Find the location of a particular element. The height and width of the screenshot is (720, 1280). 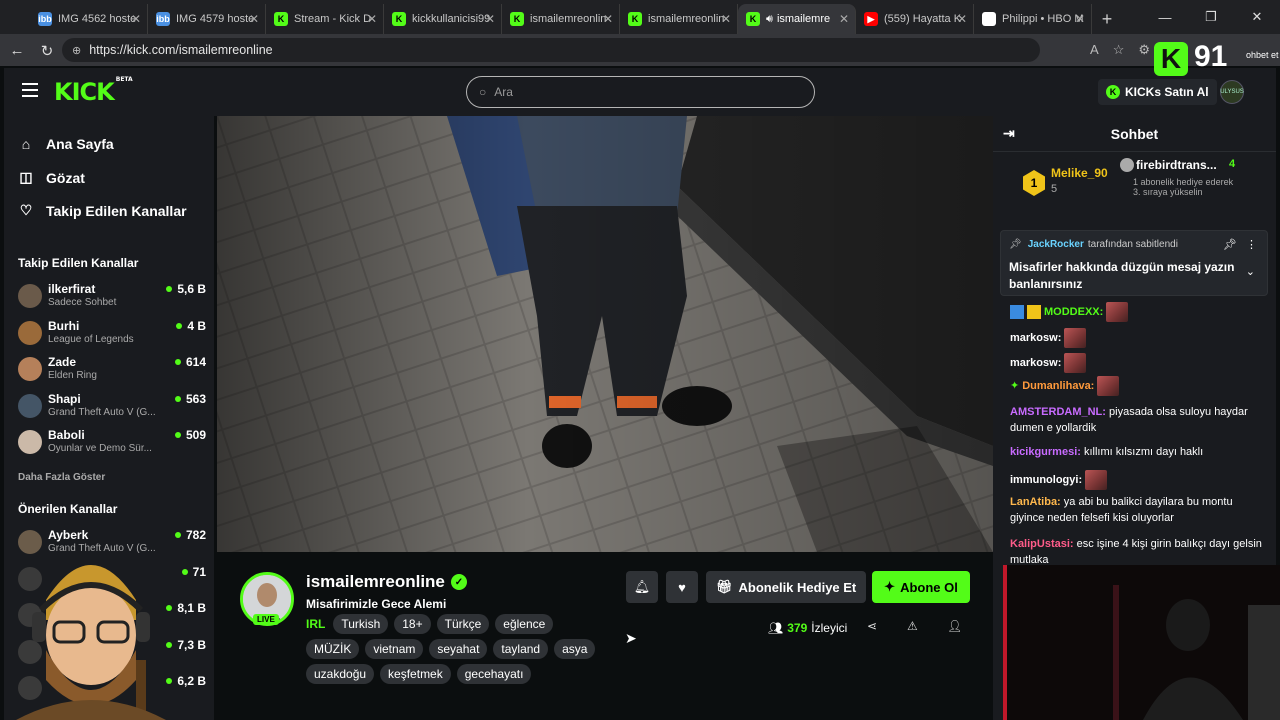

stream-tag: eğlence is located at coordinates (524, 624).